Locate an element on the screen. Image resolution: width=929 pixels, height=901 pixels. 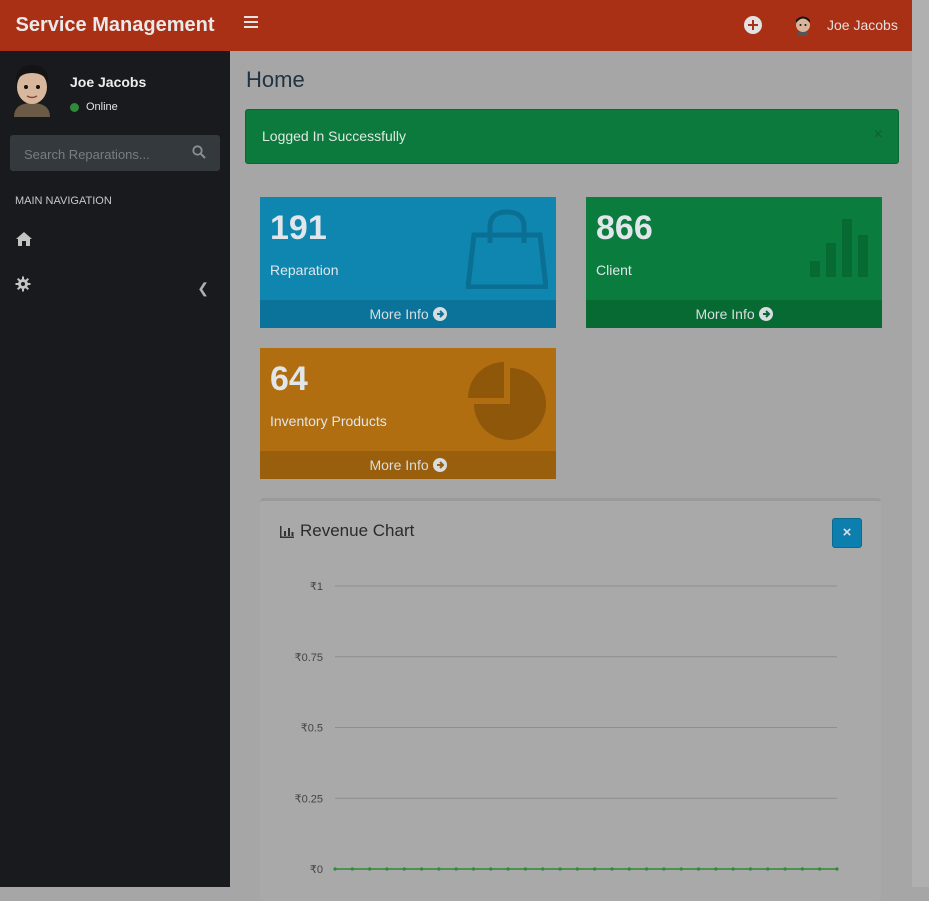
sidebar-toggle-icon is located at coordinates (251, 23).